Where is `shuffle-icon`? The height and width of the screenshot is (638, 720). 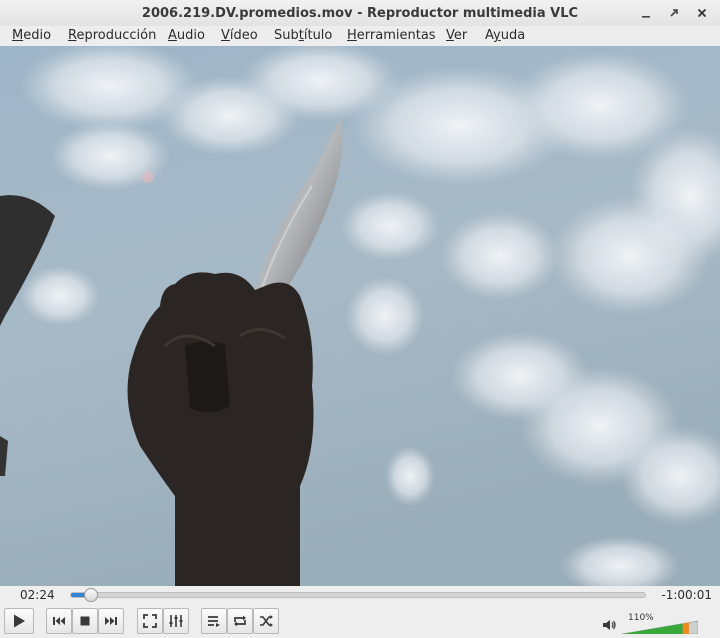 shuffle-icon is located at coordinates (266, 621).